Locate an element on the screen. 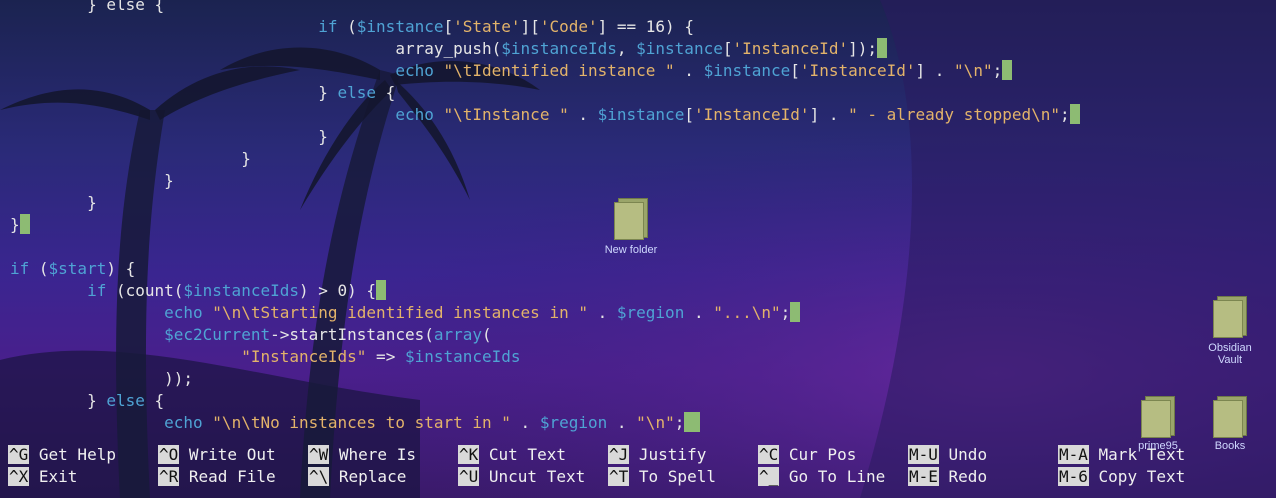 This screenshot has height=498, width=1276. shortcut-label: Uncut Text is located at coordinates (532, 476).